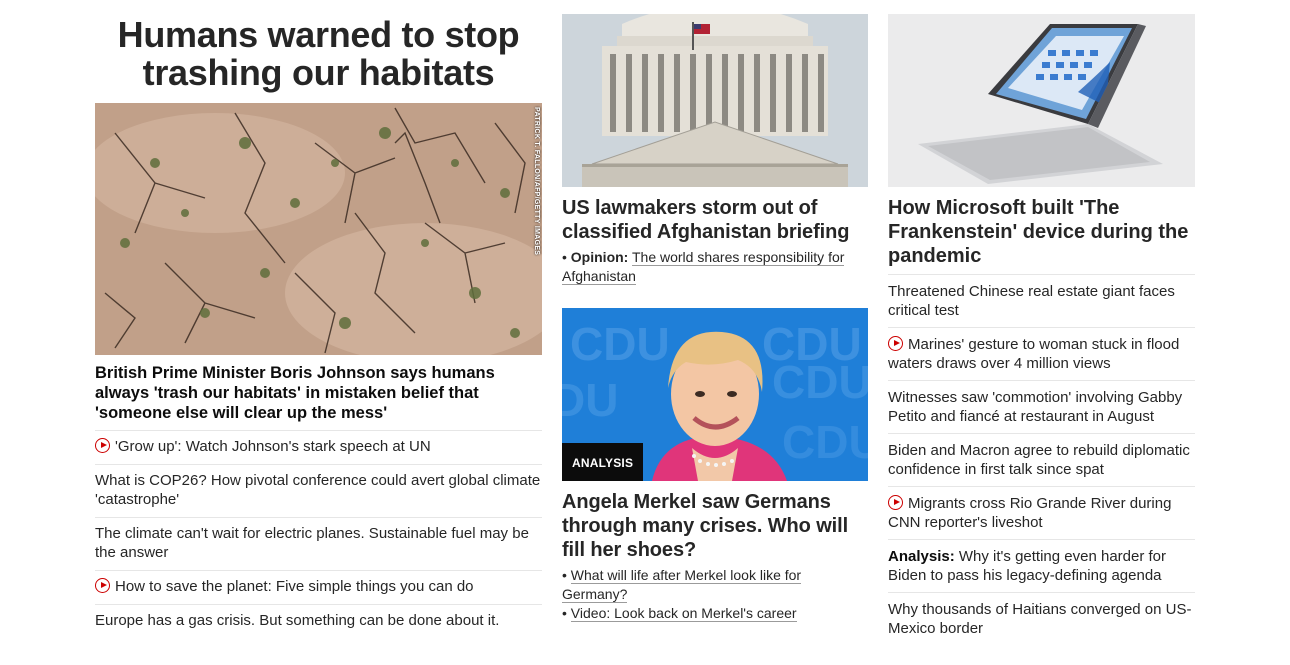 The image size is (1290, 665). What do you see at coordinates (603, 462) in the screenshot?
I see `analysis-badge: ANALYSIS` at bounding box center [603, 462].